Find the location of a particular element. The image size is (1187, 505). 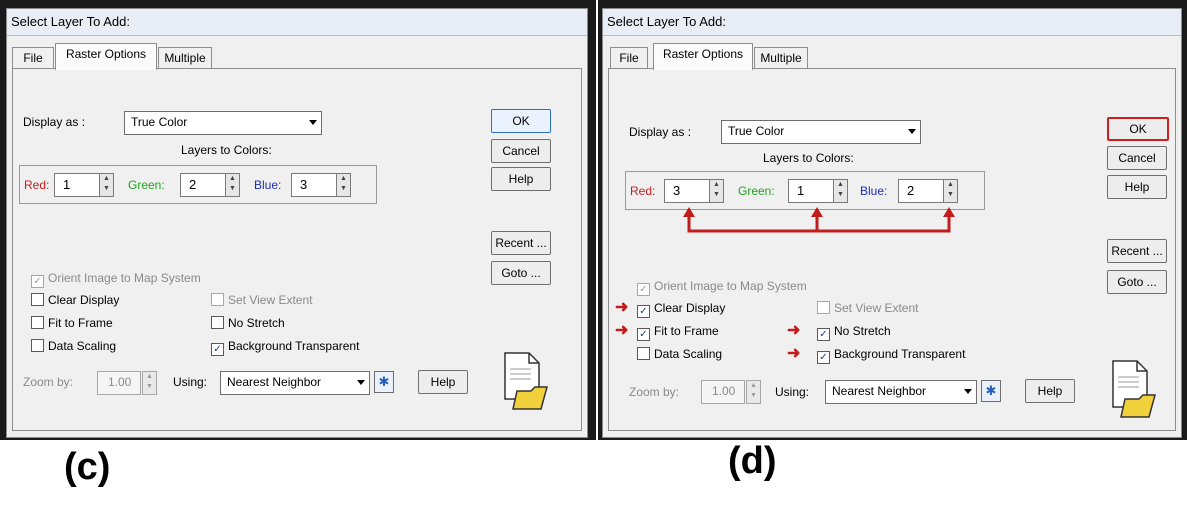

red-layer-spinner: 1 ▲ ▼ is located at coordinates (84, 185).